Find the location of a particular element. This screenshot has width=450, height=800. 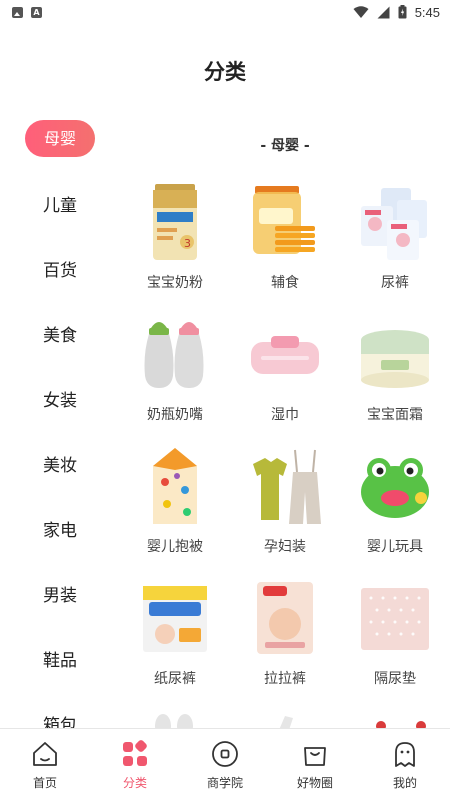

pull-up-pants-icon is located at coordinates (285, 618).